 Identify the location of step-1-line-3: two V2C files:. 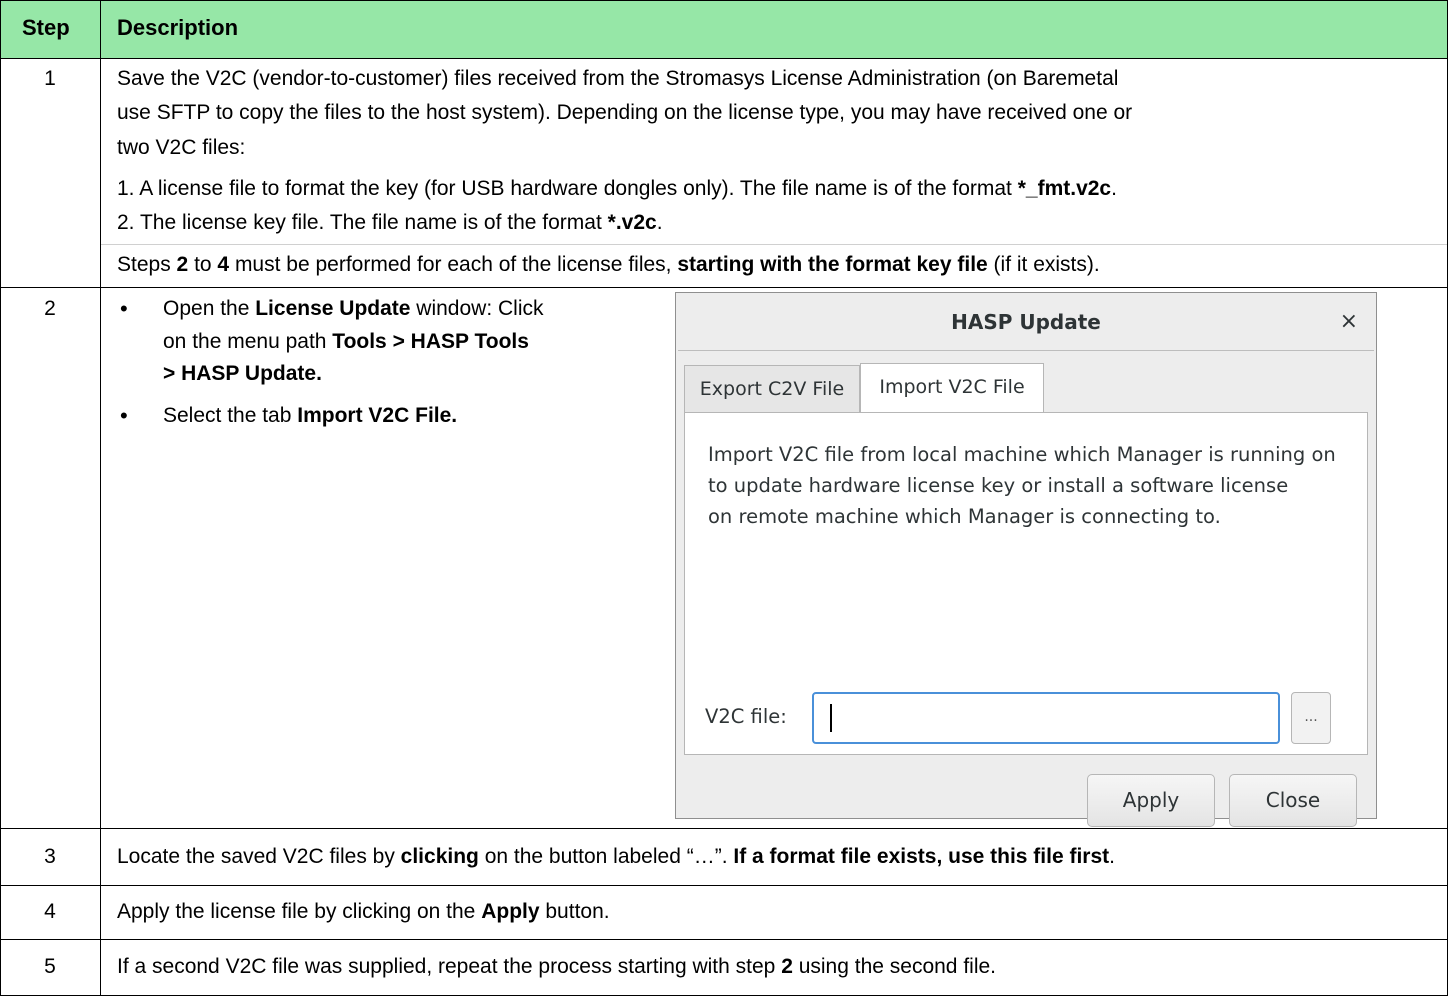
(181, 147).